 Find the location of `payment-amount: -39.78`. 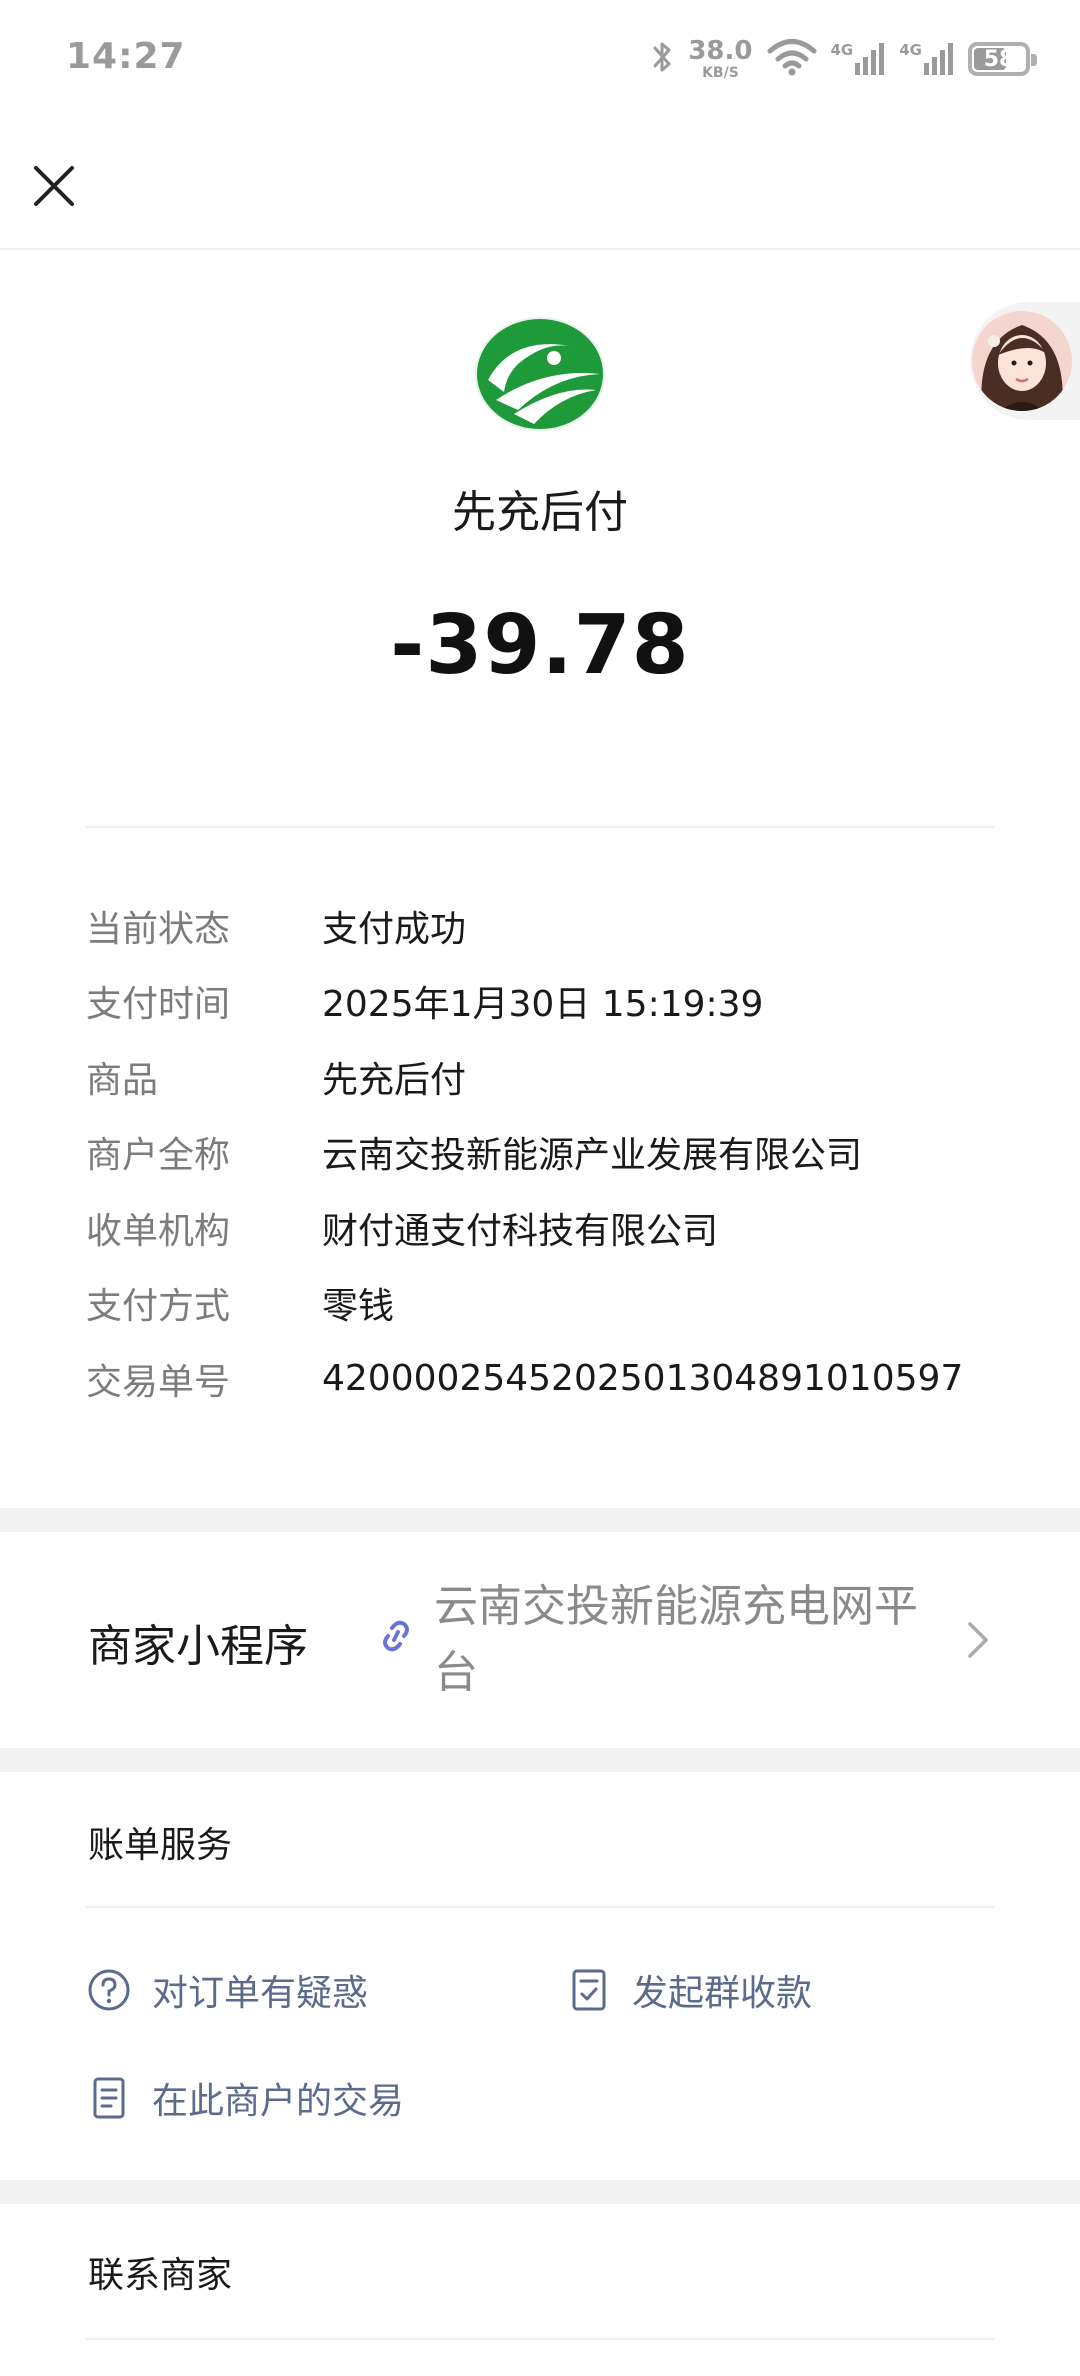

payment-amount: -39.78 is located at coordinates (540, 645).